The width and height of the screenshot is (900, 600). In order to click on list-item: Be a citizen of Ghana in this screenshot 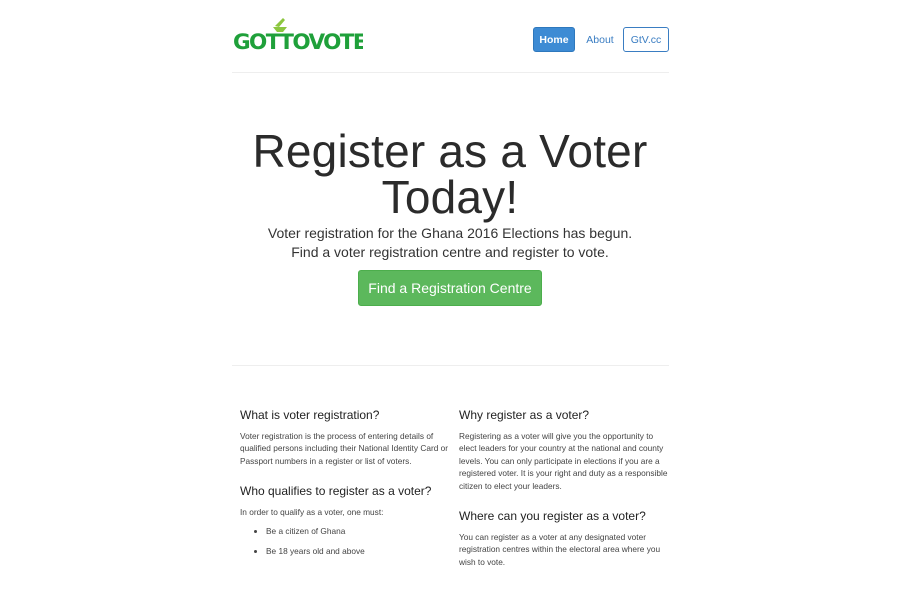, I will do `click(358, 531)`.